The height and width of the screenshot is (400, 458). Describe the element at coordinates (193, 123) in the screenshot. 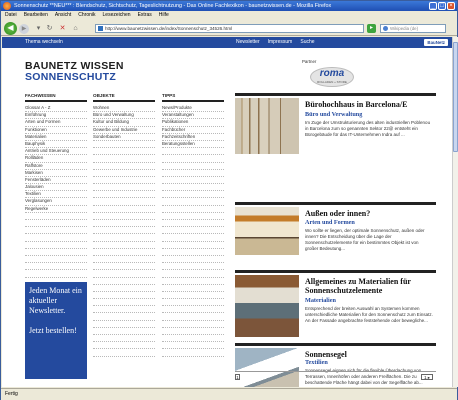

I see `nav-link: Publikationen` at that location.